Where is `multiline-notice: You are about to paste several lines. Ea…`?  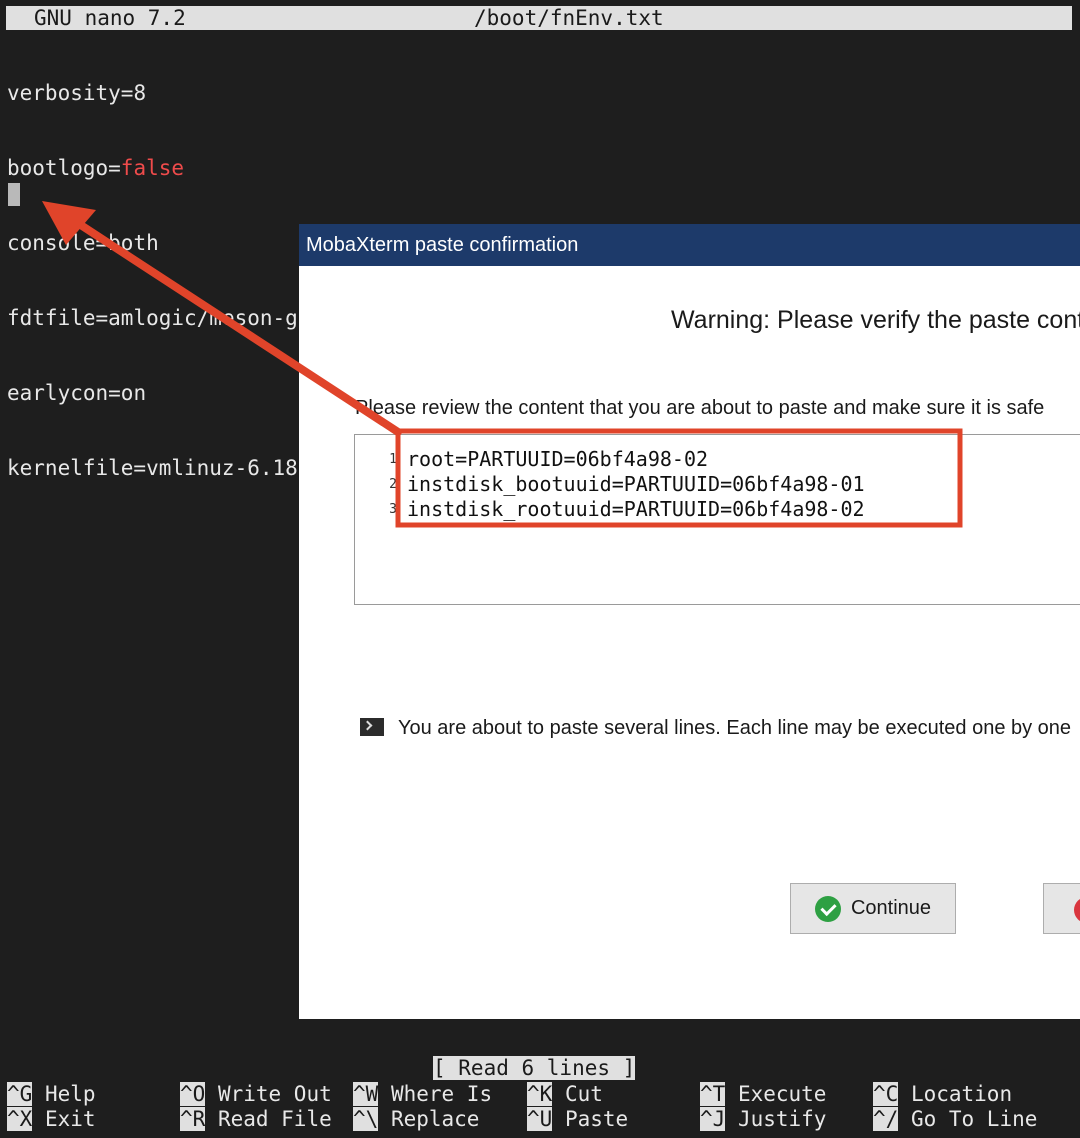
multiline-notice: You are about to paste several lines. Ea… is located at coordinates (715, 728).